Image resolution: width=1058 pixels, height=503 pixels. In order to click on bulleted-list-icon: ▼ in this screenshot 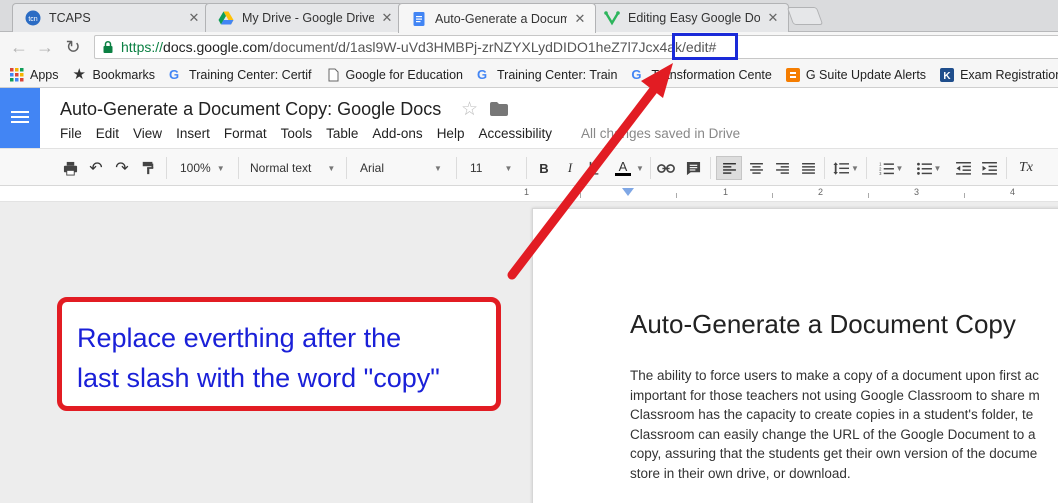, I will do `click(929, 168)`.